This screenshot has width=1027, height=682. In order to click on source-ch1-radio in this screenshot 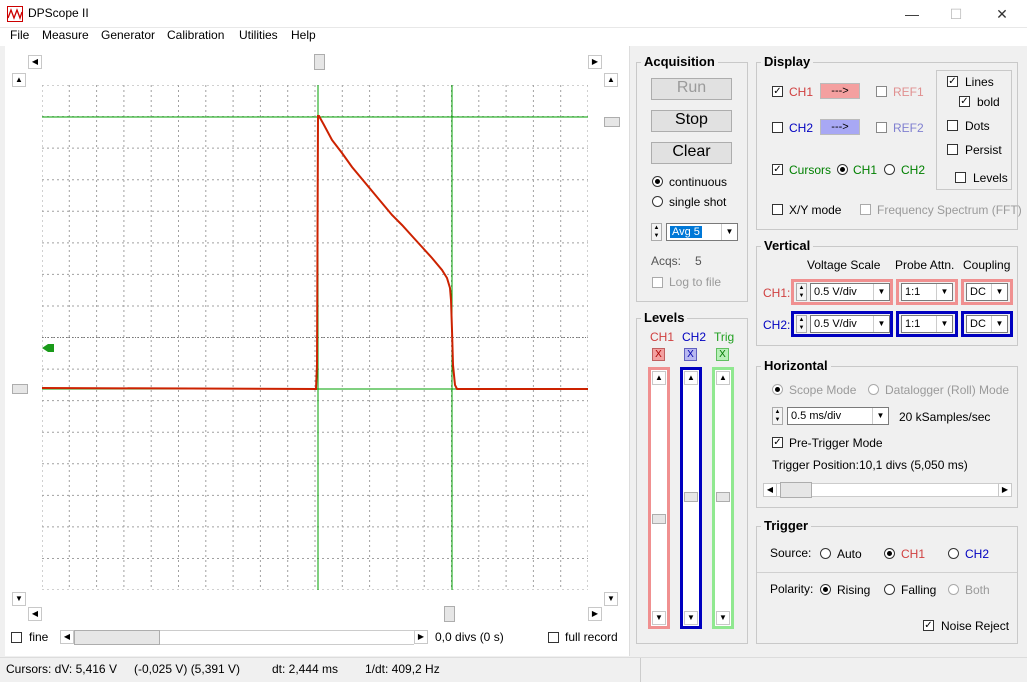, I will do `click(889, 553)`.